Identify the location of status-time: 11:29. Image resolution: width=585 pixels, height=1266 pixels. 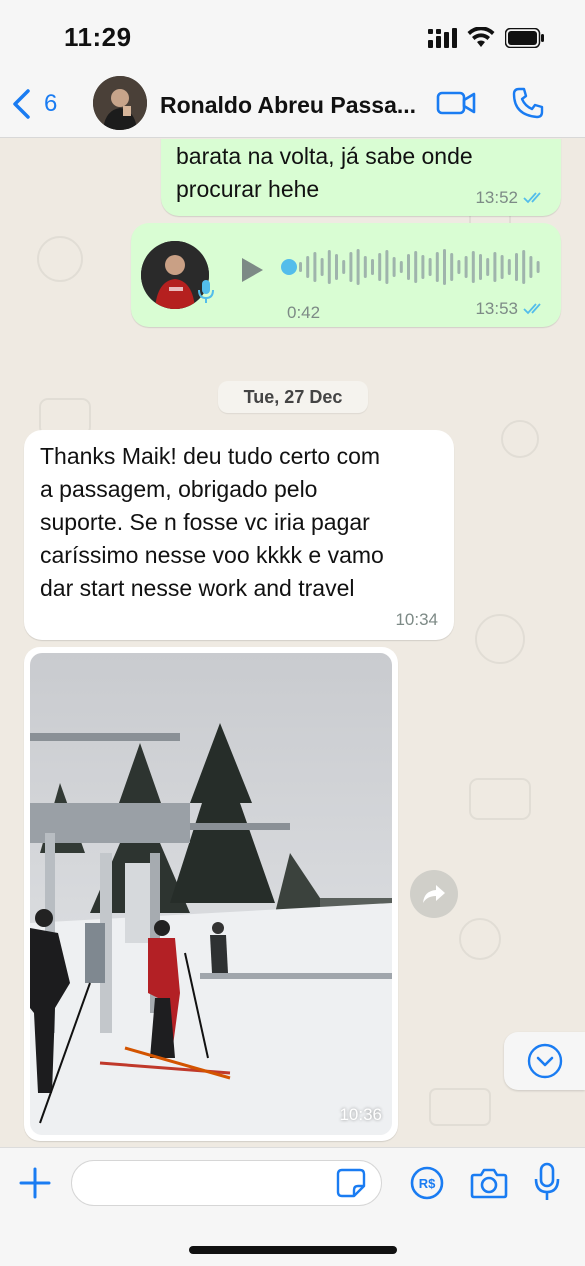
(98, 37).